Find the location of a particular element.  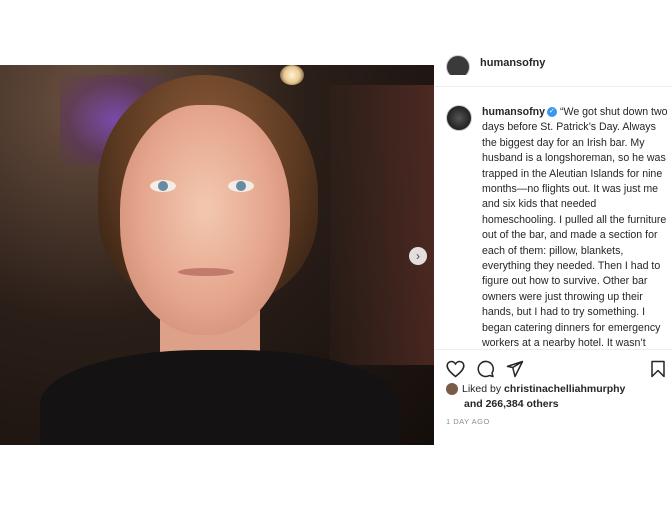

heart-icon is located at coordinates (455, 369).